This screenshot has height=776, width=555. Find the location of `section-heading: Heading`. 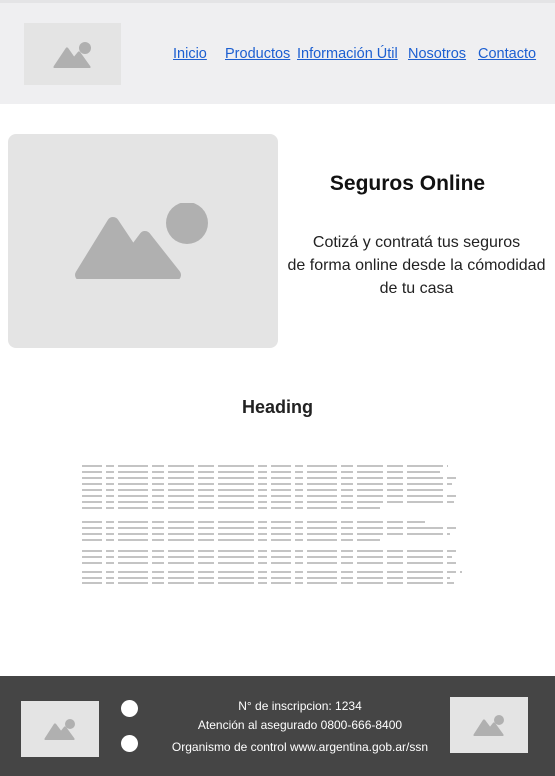

section-heading: Heading is located at coordinates (277, 407).